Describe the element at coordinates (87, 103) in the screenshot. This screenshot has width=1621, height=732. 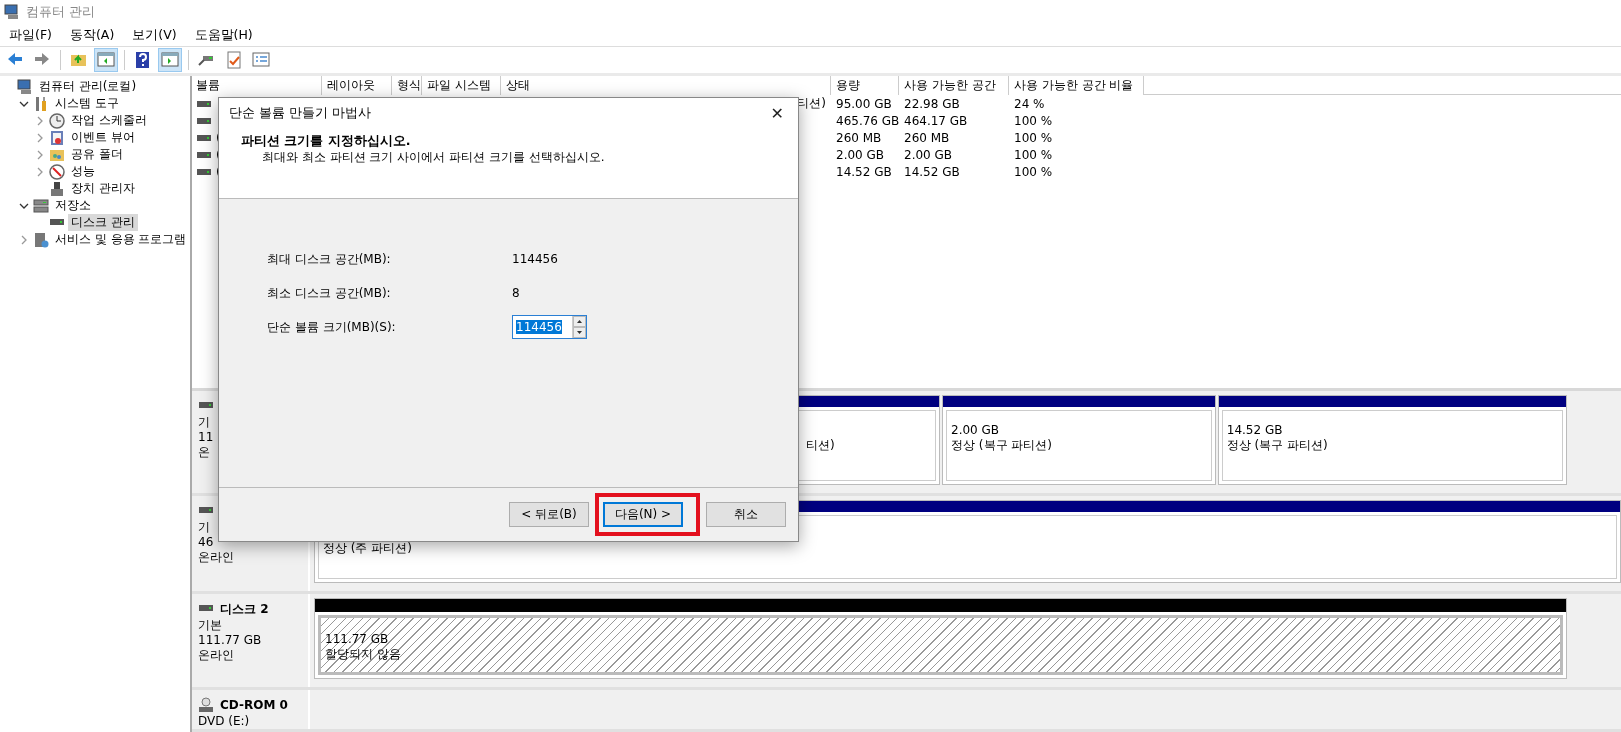
I see `tree-item: 시스템 도구` at that location.